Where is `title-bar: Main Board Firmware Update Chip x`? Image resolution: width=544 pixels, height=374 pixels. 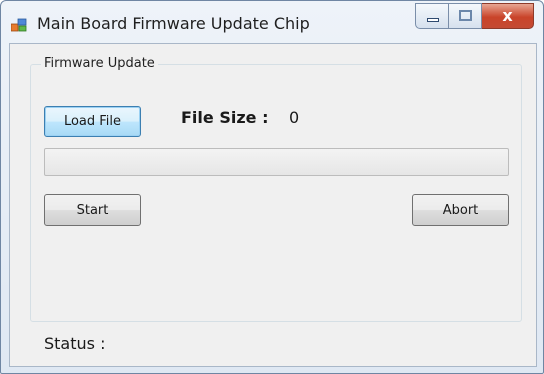
title-bar: Main Board Firmware Update Chip x is located at coordinates (272, 22).